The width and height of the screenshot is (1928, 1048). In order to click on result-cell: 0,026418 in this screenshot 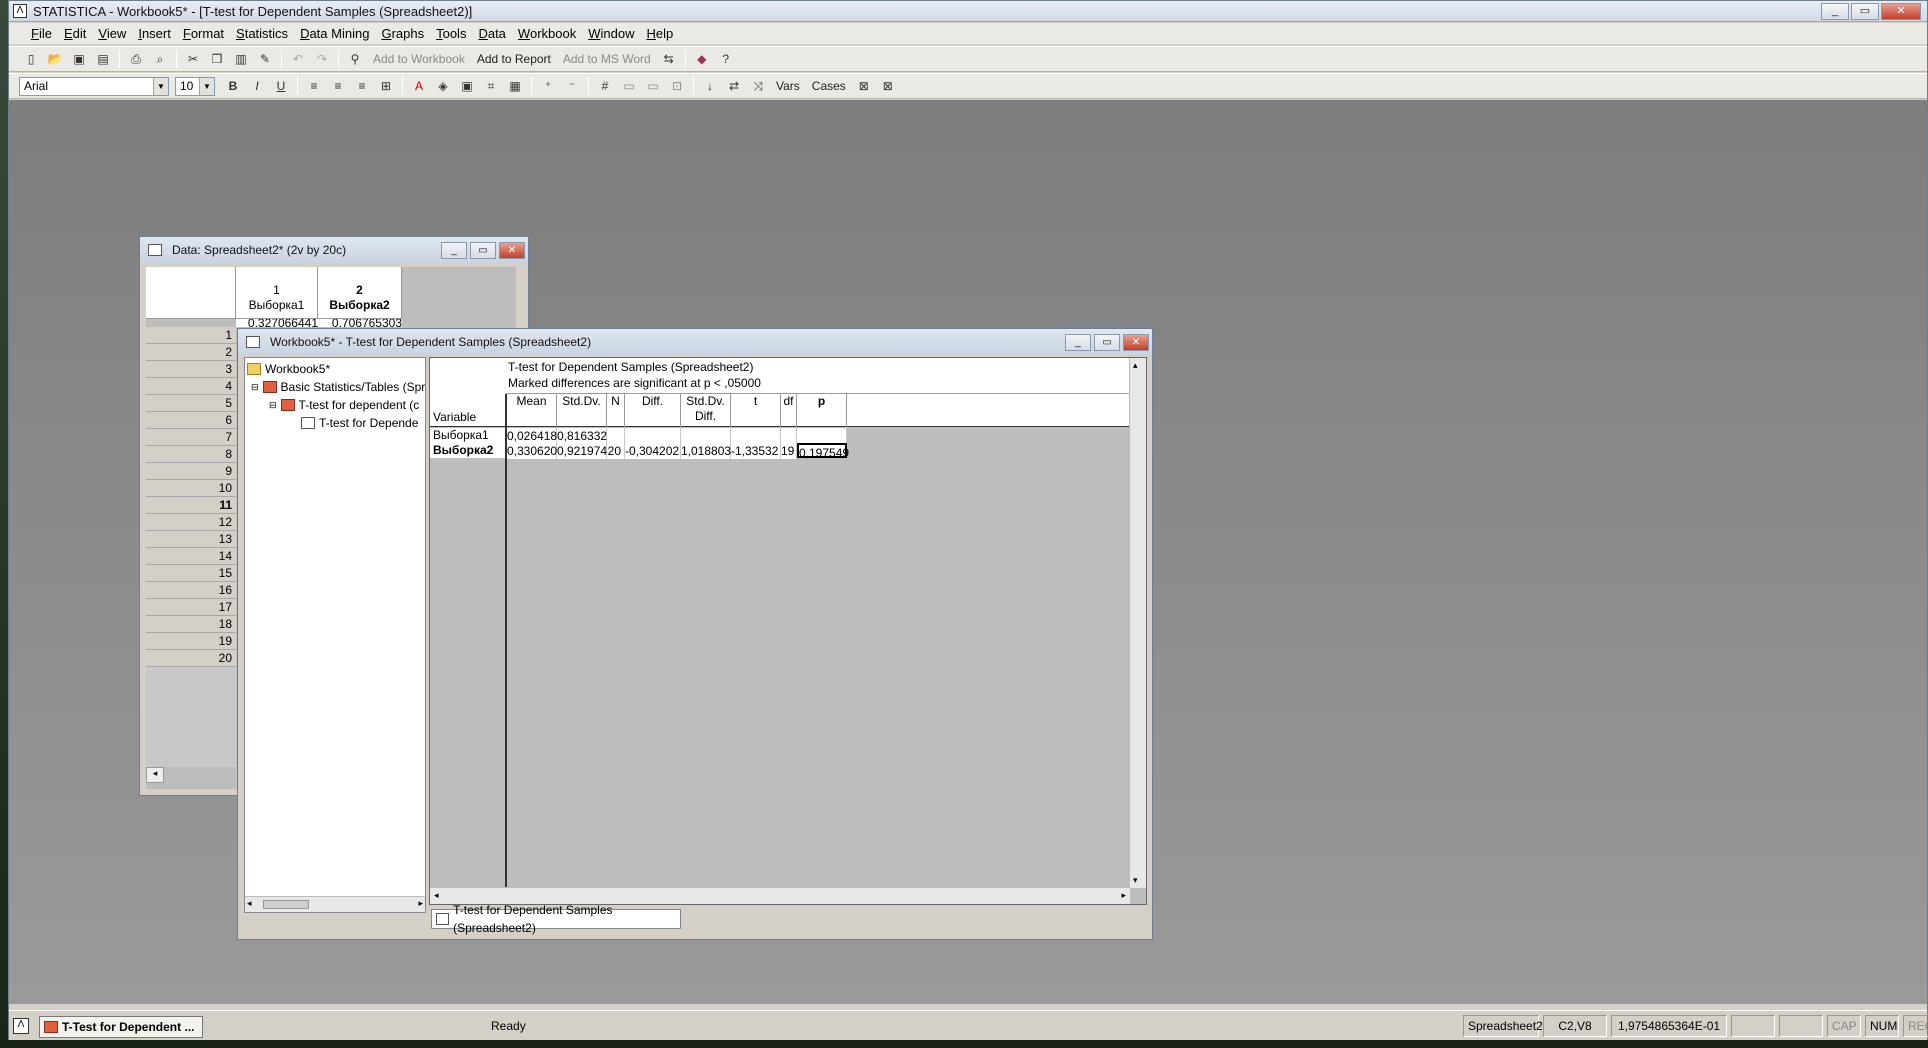, I will do `click(532, 436)`.